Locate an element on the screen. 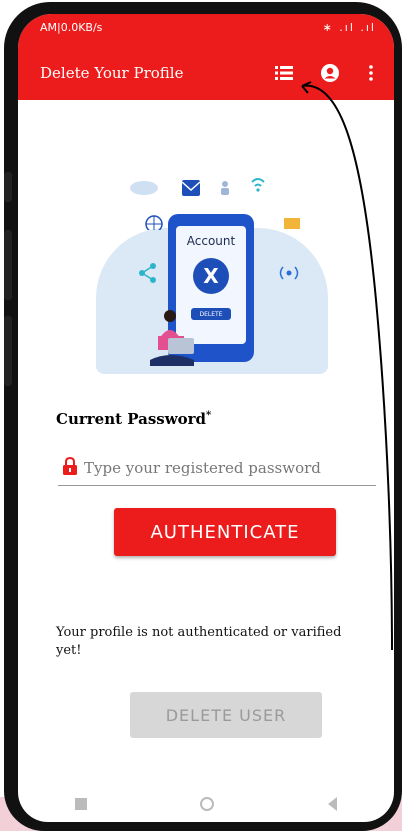  more-vert-icon is located at coordinates (371, 73).